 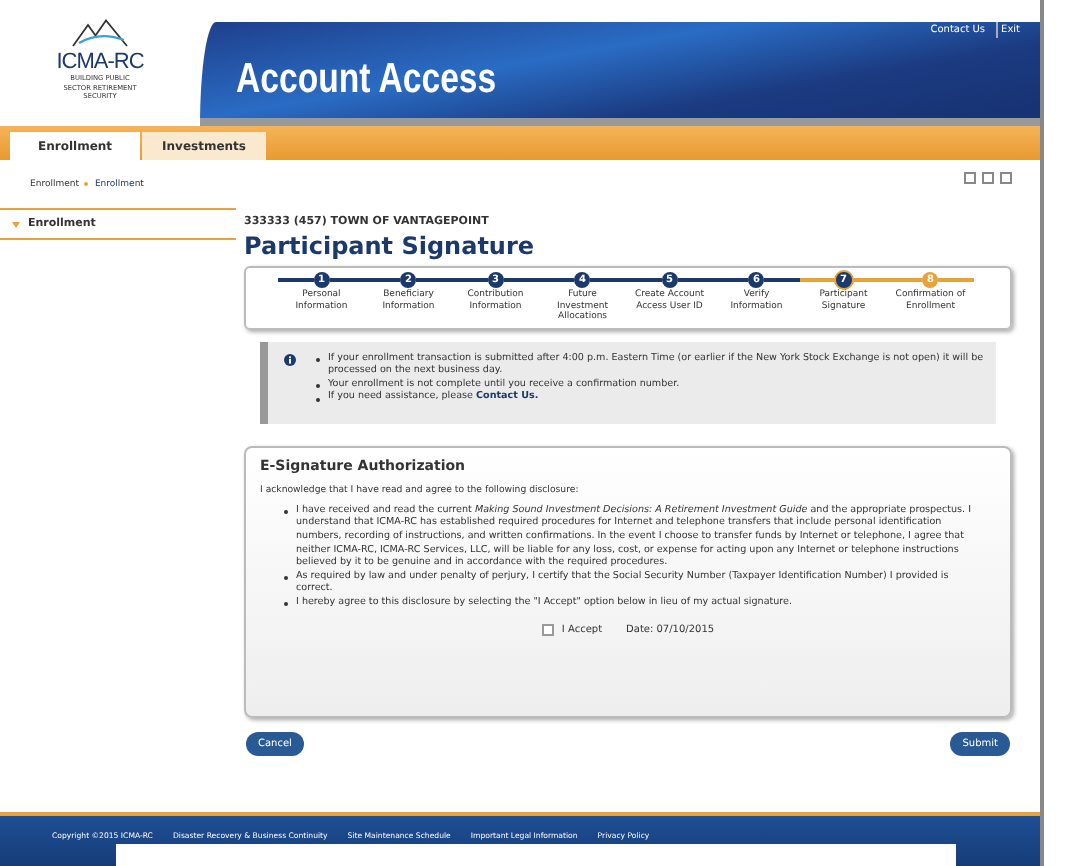 I want to click on logo-name: ICMA-RC, so click(x=100, y=62).